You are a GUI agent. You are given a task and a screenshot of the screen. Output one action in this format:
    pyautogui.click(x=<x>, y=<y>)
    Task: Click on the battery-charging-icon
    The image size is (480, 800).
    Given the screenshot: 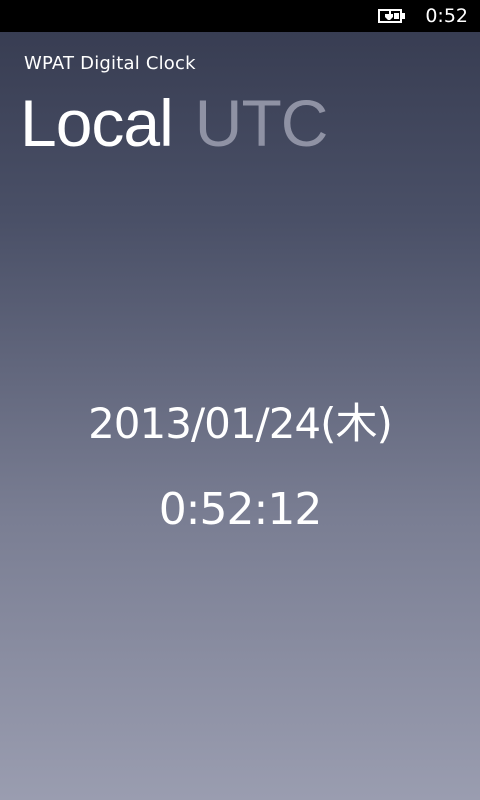 What is the action you would take?
    pyautogui.click(x=391, y=16)
    